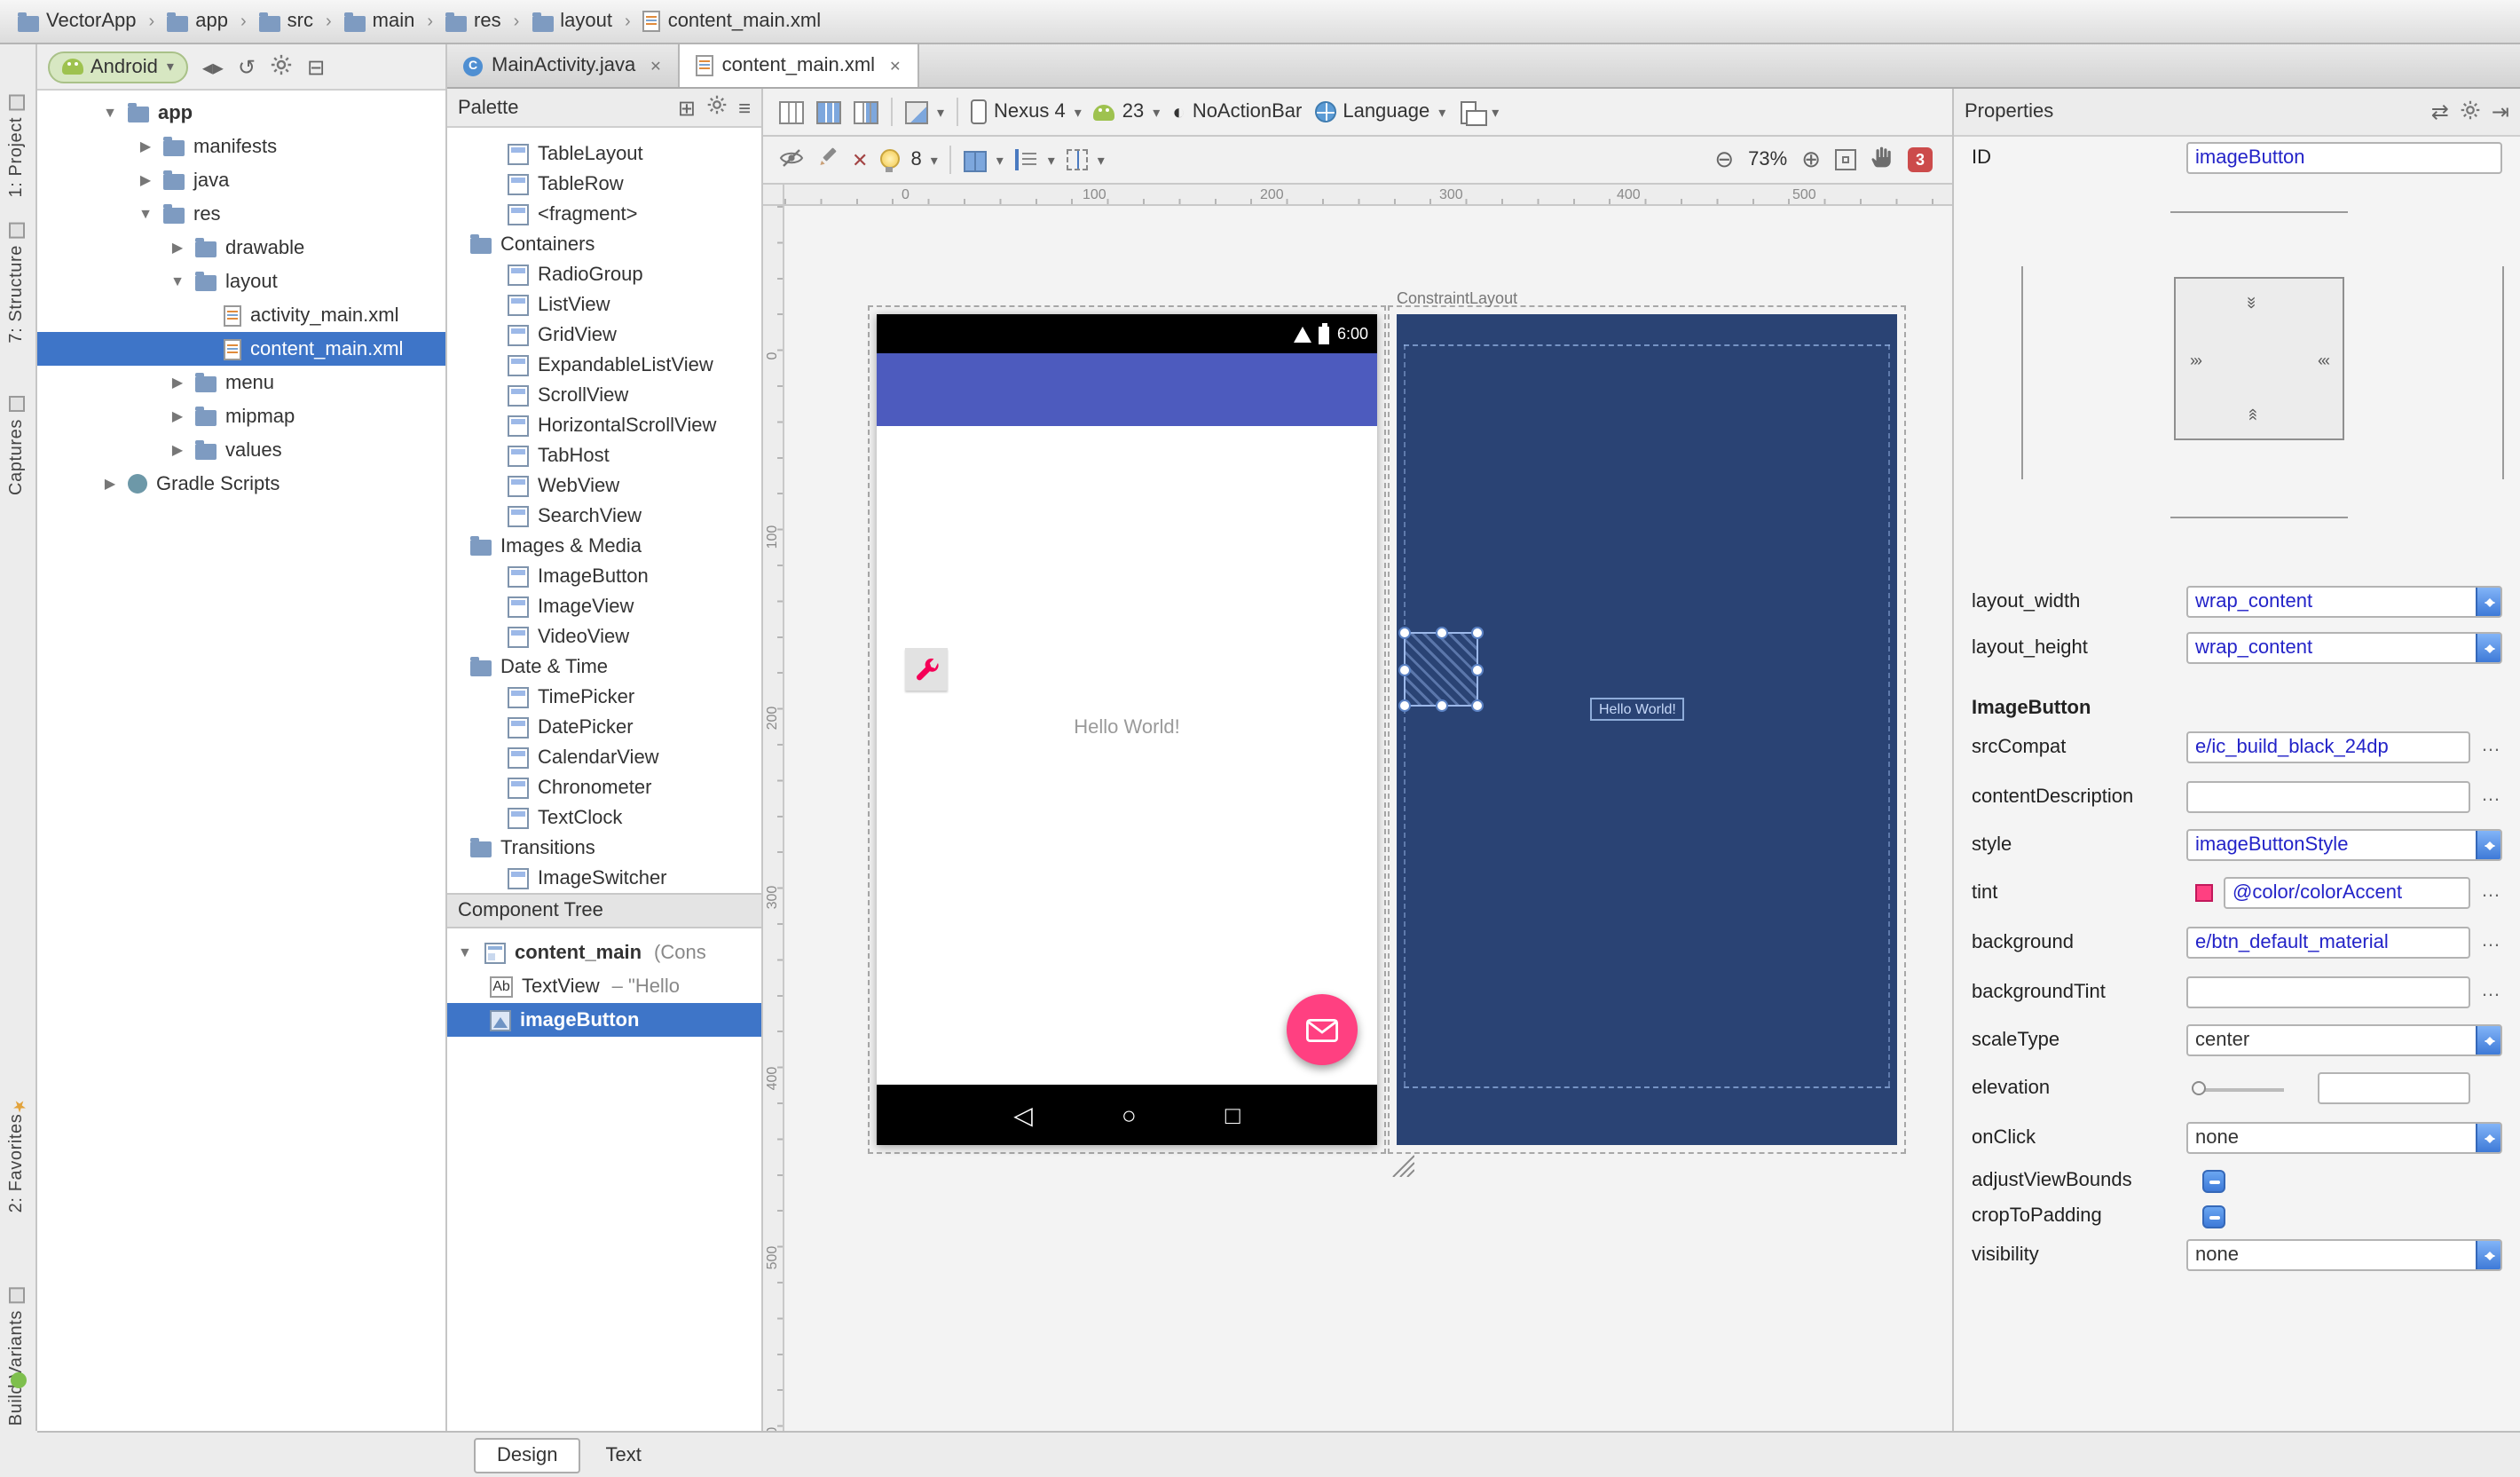 The height and width of the screenshot is (1477, 2520). What do you see at coordinates (2022, 372) in the screenshot?
I see `left-anchor-line` at bounding box center [2022, 372].